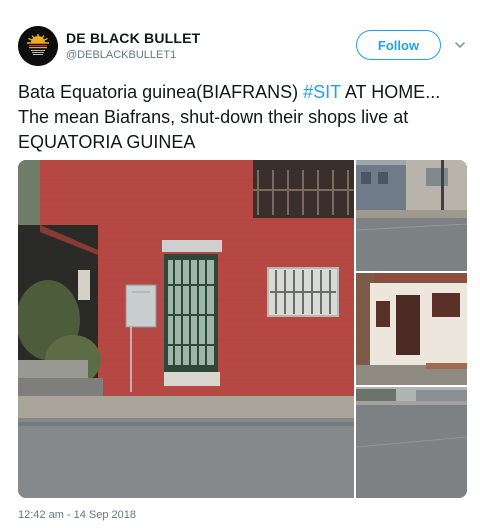 This screenshot has width=480, height=528. Describe the element at coordinates (460, 45) in the screenshot. I see `chevron-down-icon` at that location.